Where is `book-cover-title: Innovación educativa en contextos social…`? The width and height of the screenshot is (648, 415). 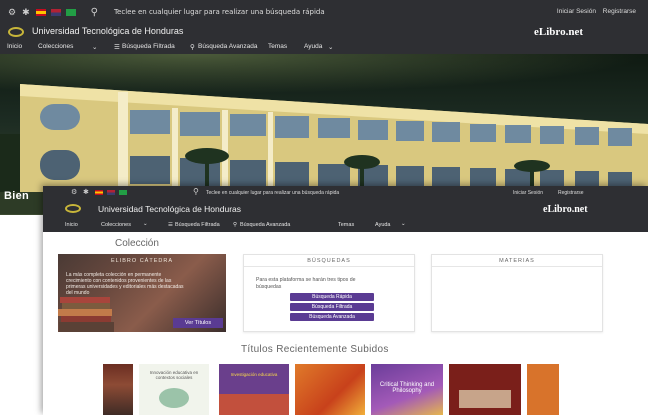 book-cover-title: Innovación educativa en contextos social… is located at coordinates (174, 375).